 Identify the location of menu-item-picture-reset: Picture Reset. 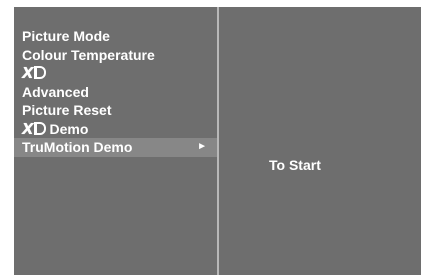
(115, 110).